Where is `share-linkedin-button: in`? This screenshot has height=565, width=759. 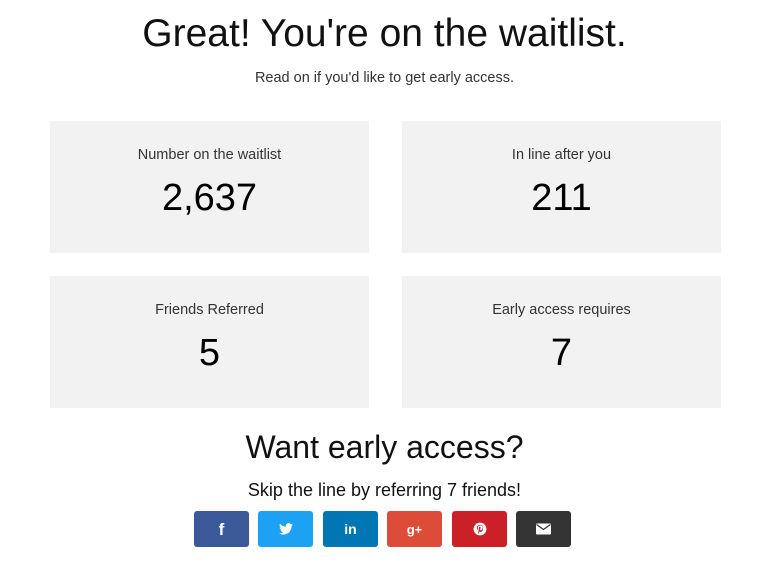
share-linkedin-button: in is located at coordinates (350, 529).